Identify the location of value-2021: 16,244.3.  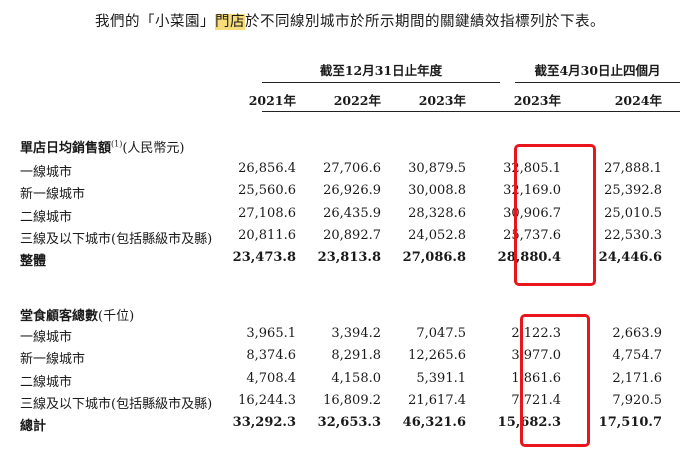
(267, 400).